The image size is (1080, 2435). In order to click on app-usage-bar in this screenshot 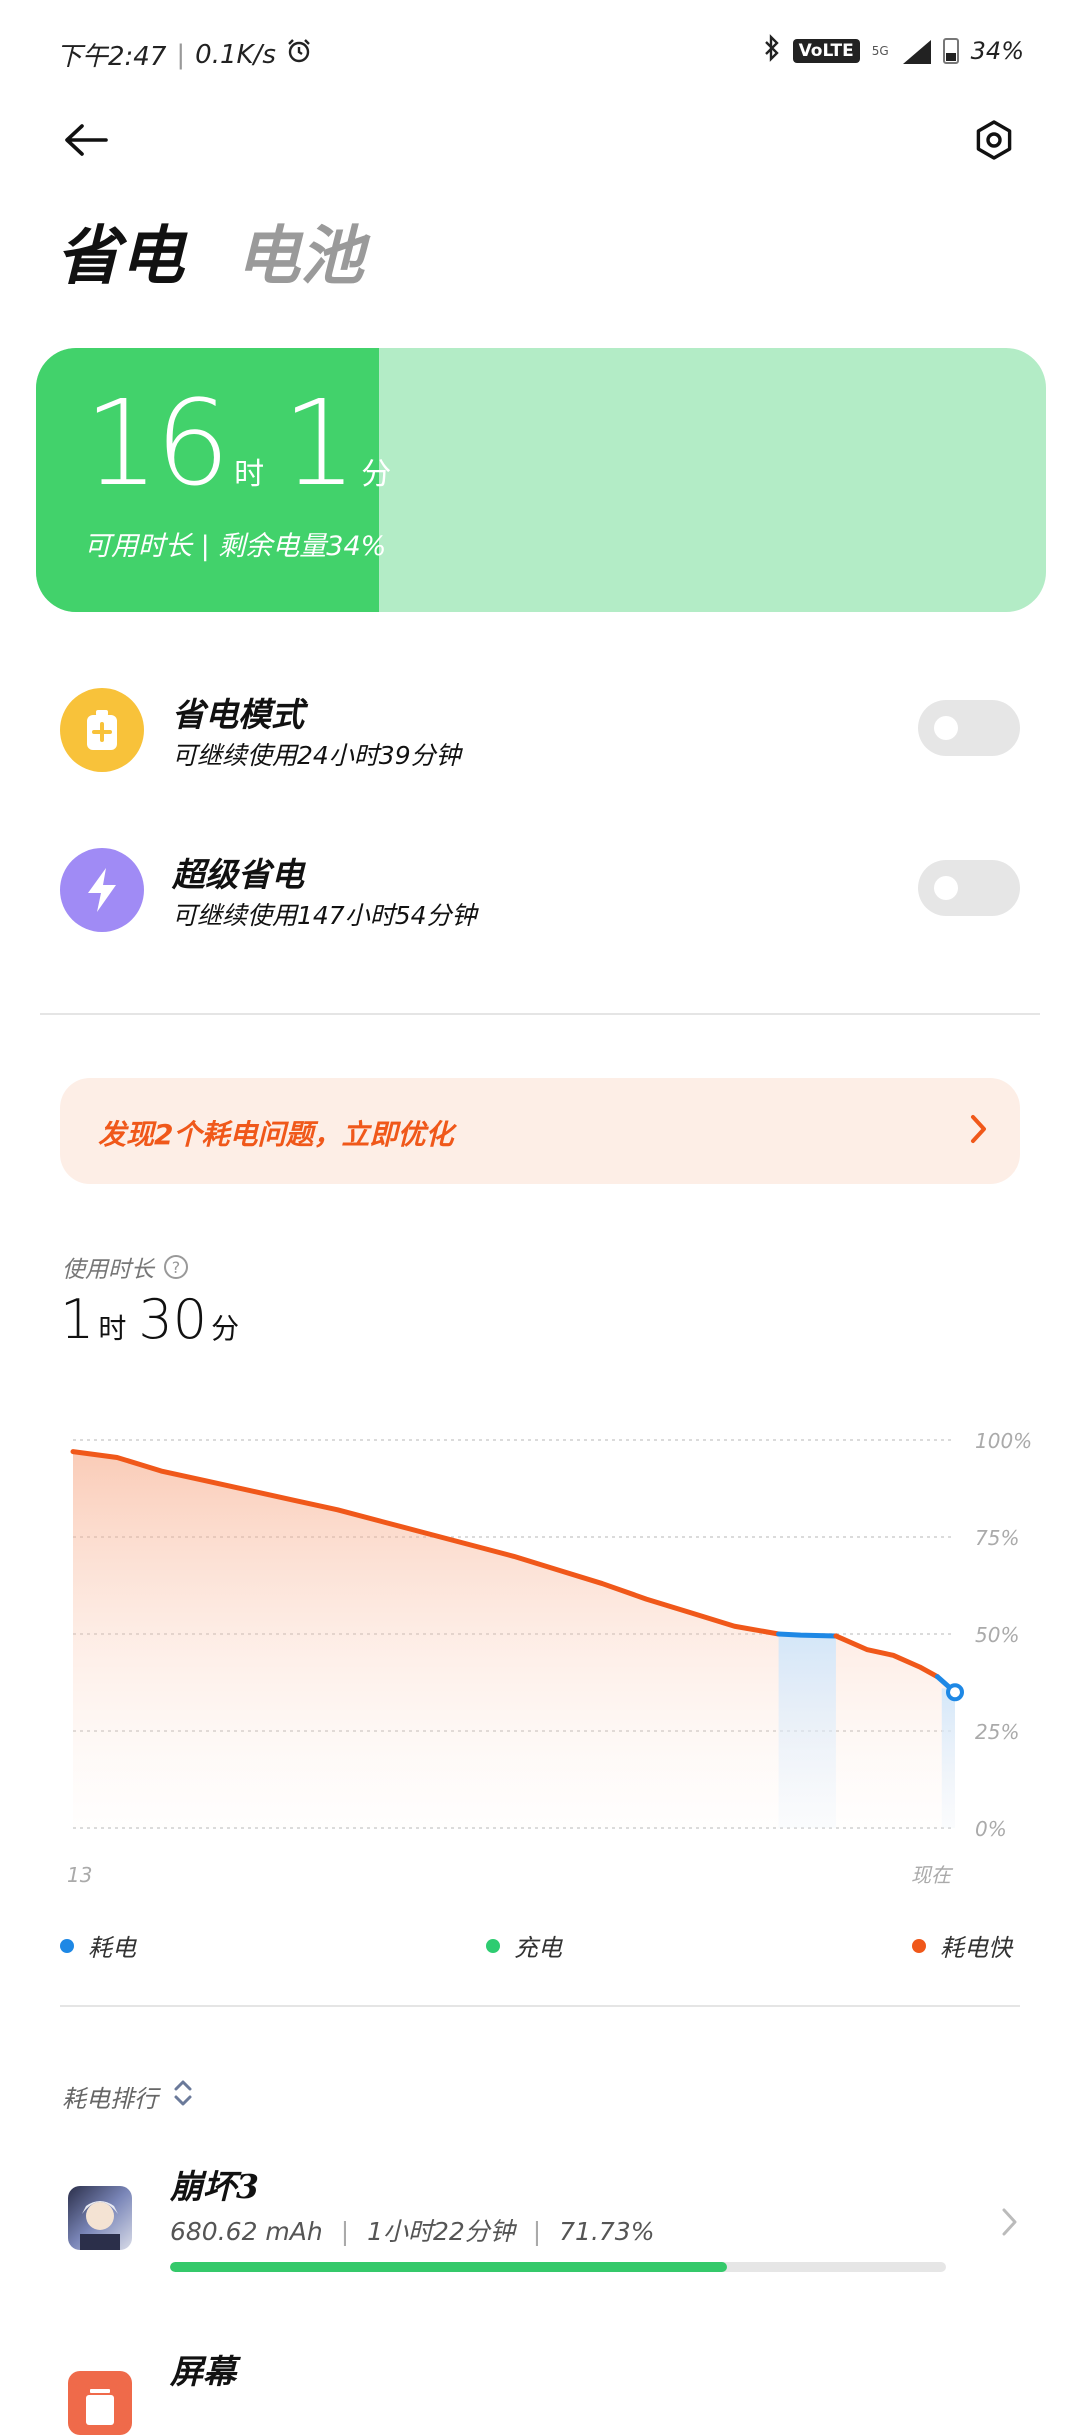, I will do `click(558, 2267)`.